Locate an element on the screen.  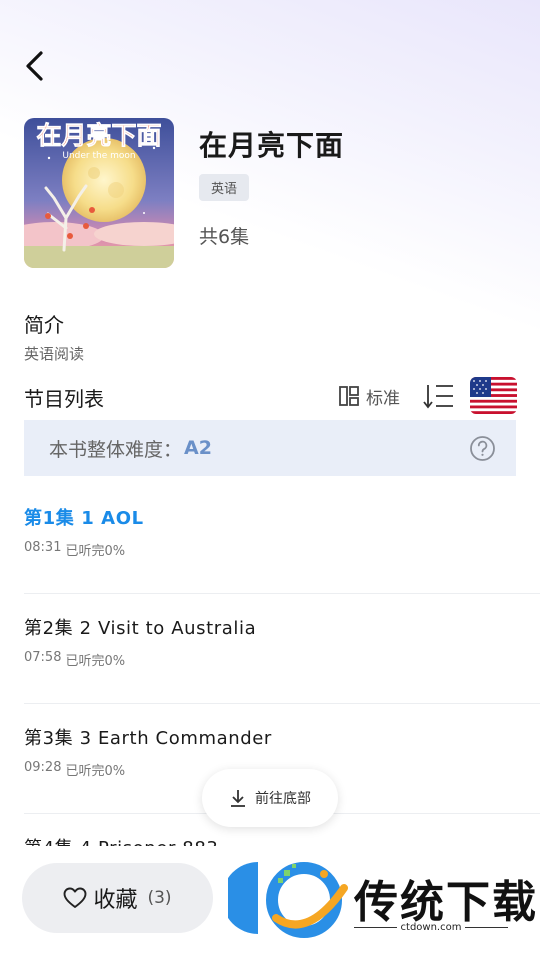
episode-meta: 08:31 已听完0% is located at coordinates (74, 549).